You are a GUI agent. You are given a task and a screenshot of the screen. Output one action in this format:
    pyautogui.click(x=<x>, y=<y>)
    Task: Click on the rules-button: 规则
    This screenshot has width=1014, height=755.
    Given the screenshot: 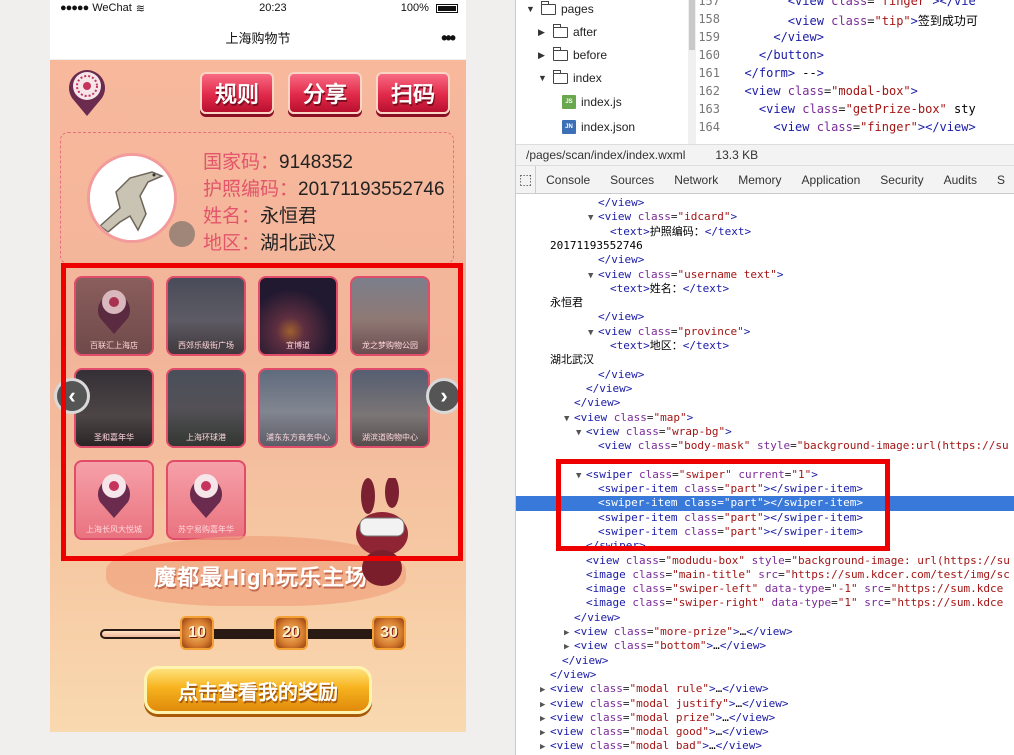 What is the action you would take?
    pyautogui.click(x=237, y=93)
    